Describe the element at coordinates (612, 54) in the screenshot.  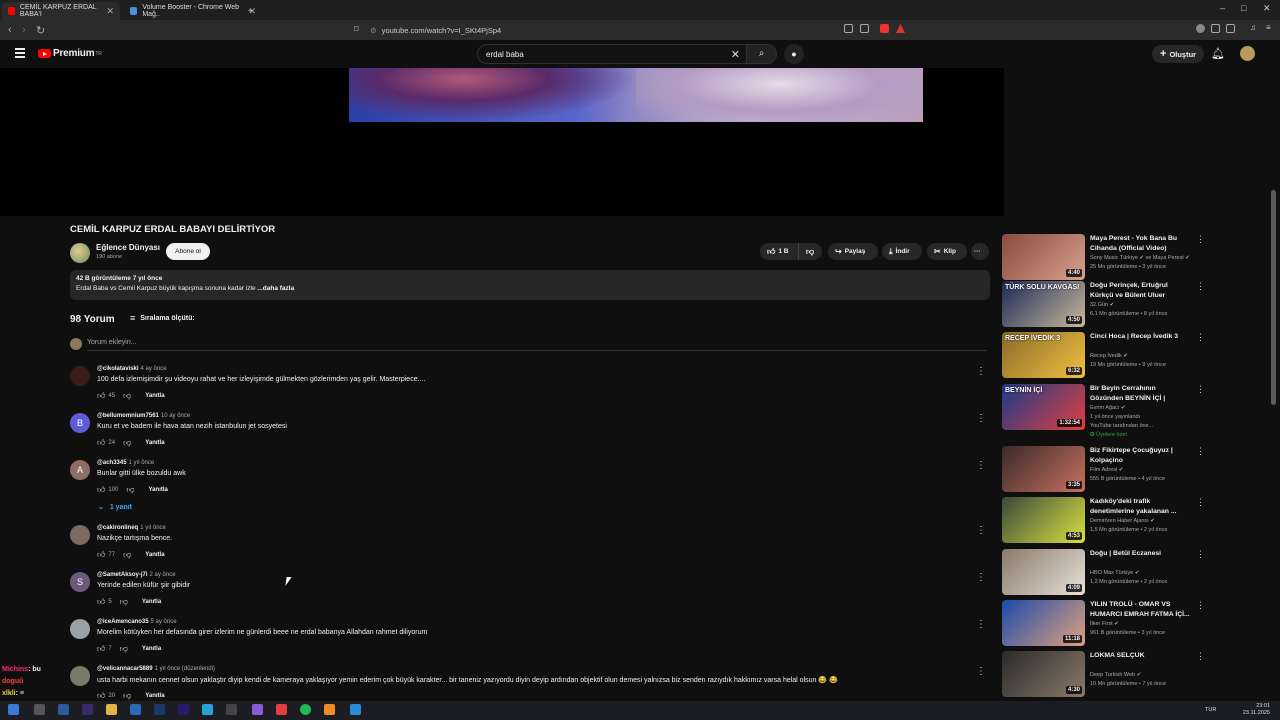
I see `search-input: erdal baba ✕` at that location.